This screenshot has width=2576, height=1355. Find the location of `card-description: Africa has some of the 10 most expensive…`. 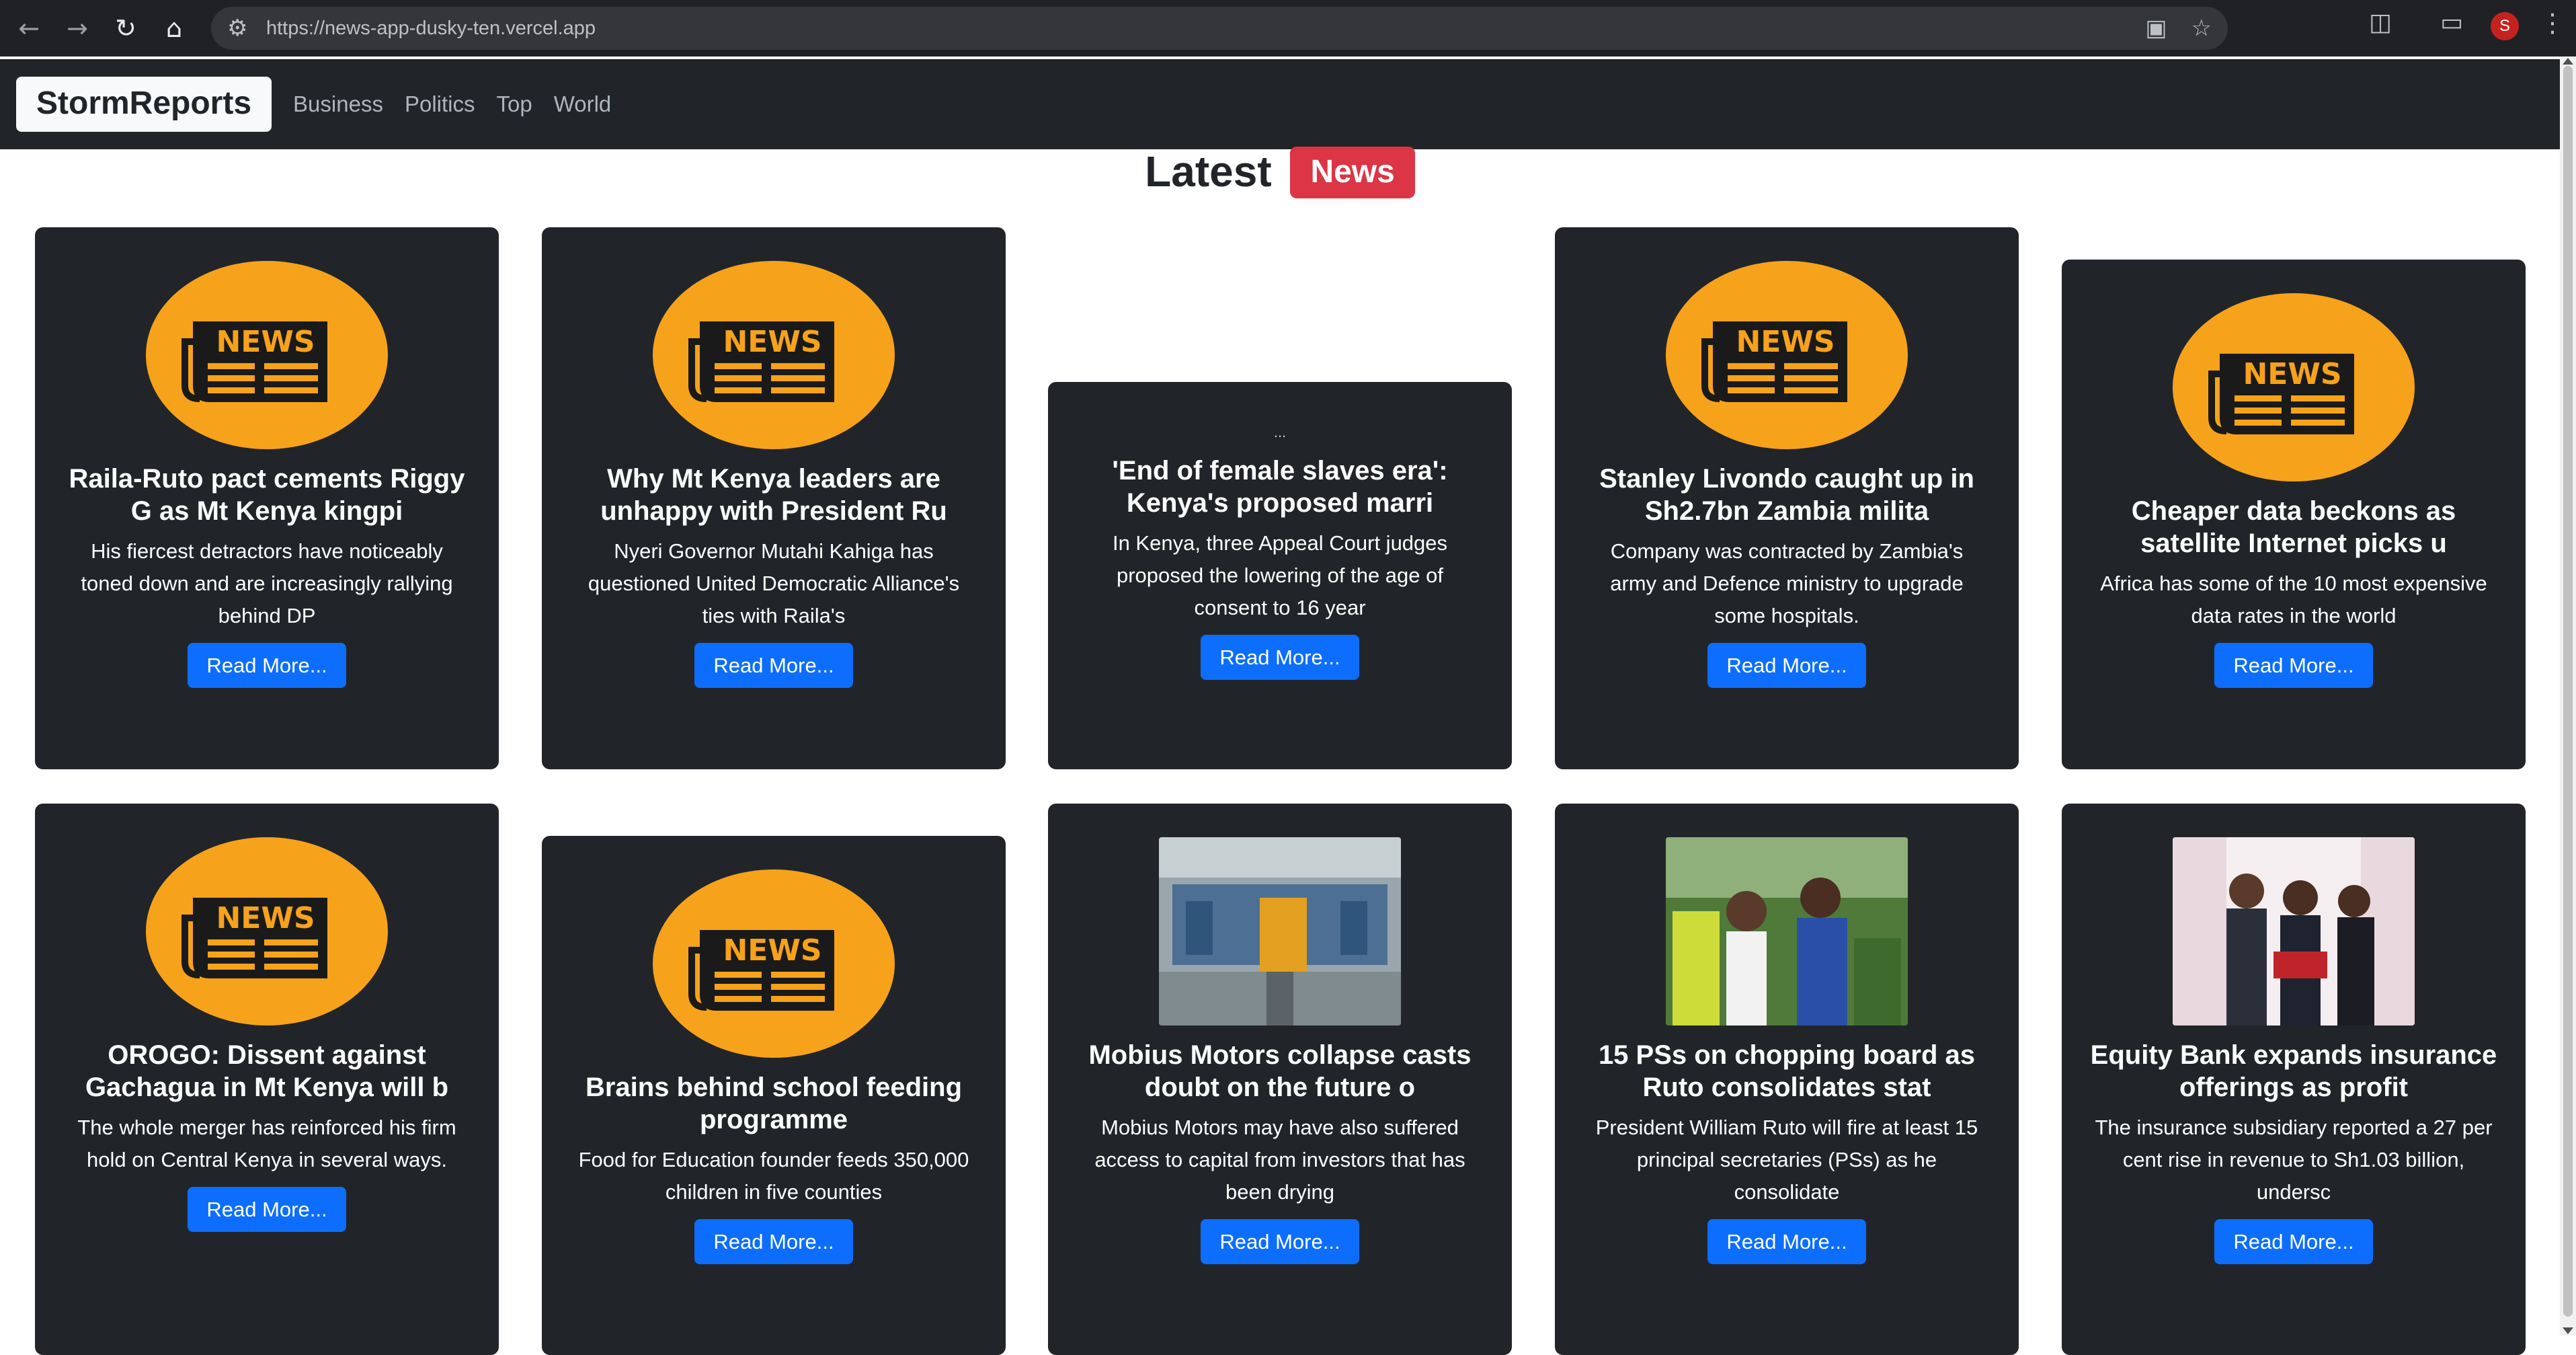

card-description: Africa has some of the 10 most expensive… is located at coordinates (2293, 599).